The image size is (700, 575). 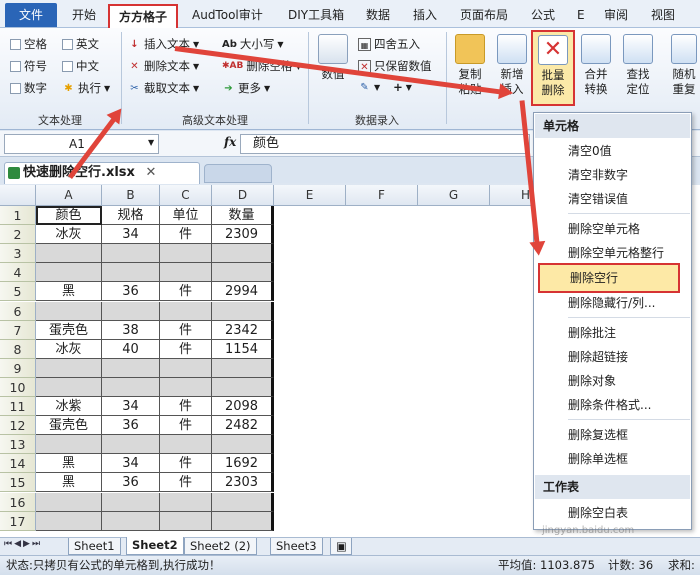 I want to click on cell-A5: 黑, so click(x=69, y=292).